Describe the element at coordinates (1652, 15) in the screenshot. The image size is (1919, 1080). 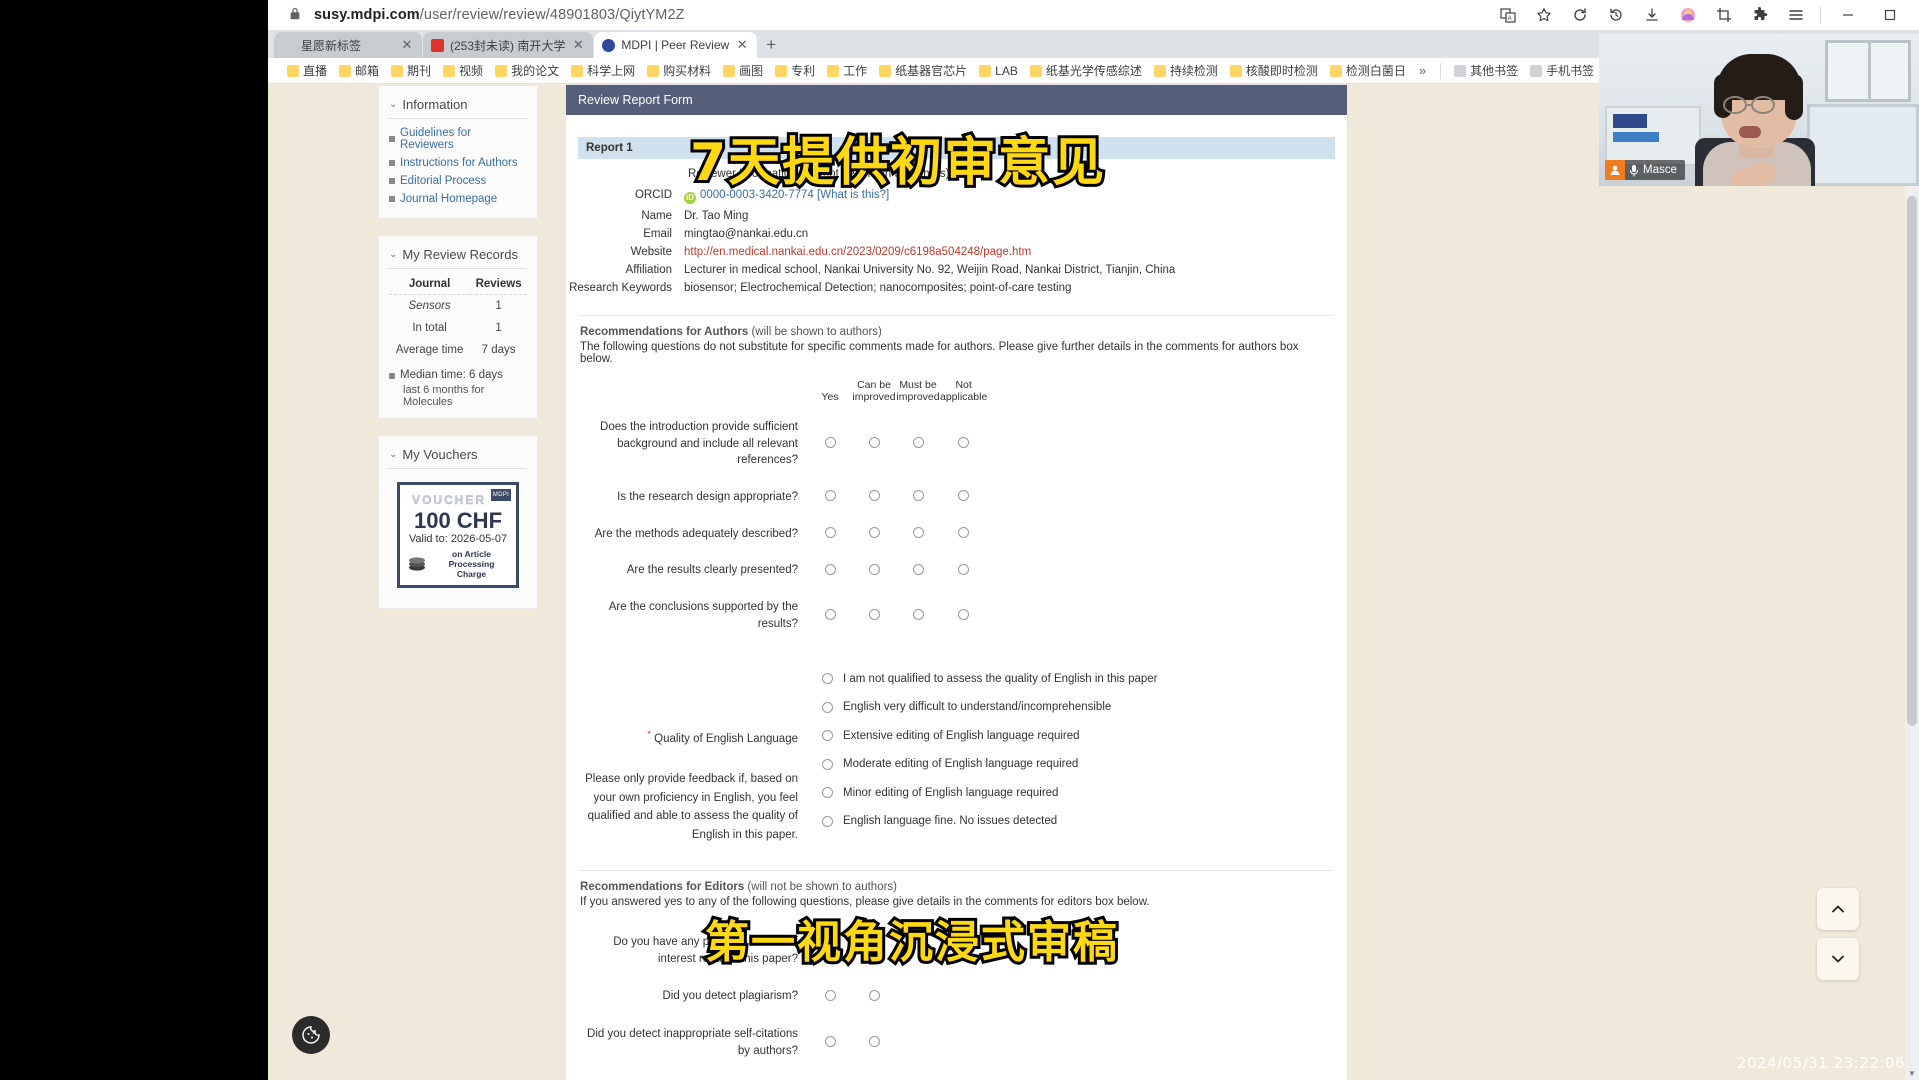
I see `download-icon` at that location.